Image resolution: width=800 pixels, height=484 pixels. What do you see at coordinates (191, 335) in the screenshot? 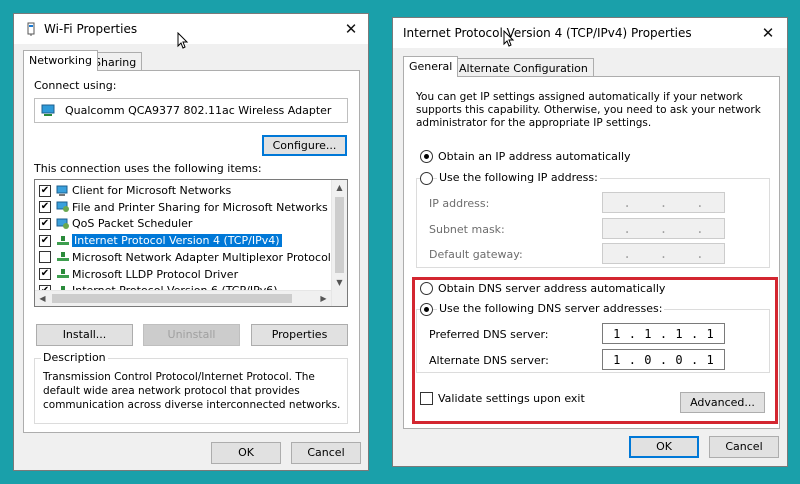
I see `uninstall-button: Uninstall` at bounding box center [191, 335].